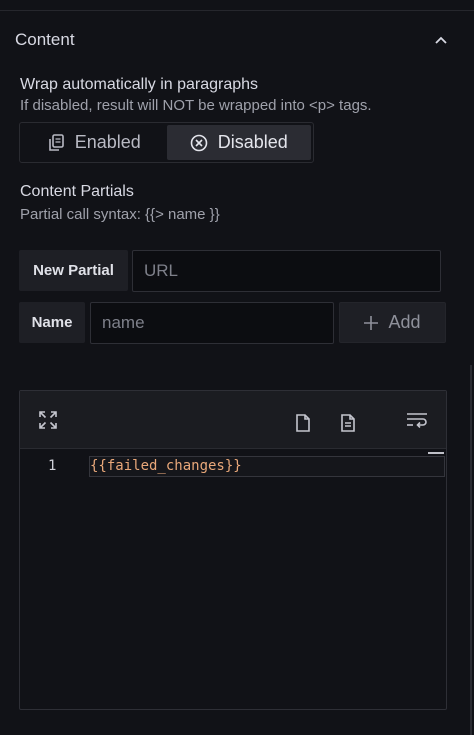  What do you see at coordinates (267, 466) in the screenshot?
I see `code-line: {{failed_changes}}` at bounding box center [267, 466].